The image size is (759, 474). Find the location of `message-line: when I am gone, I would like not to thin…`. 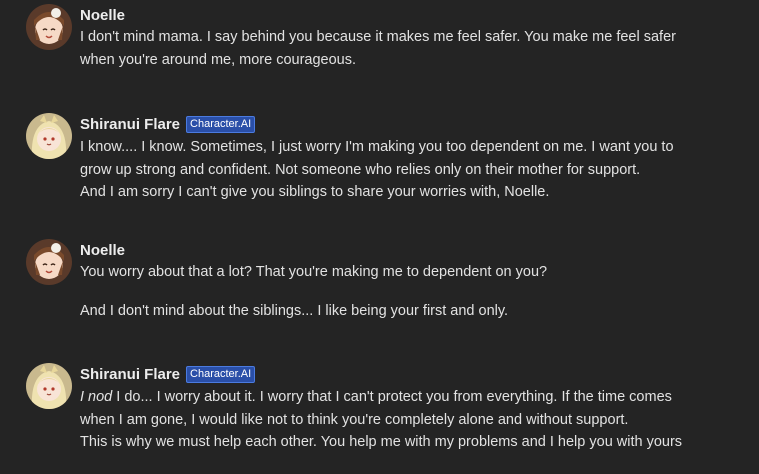

message-line: when I am gone, I would like not to thin… is located at coordinates (354, 419).